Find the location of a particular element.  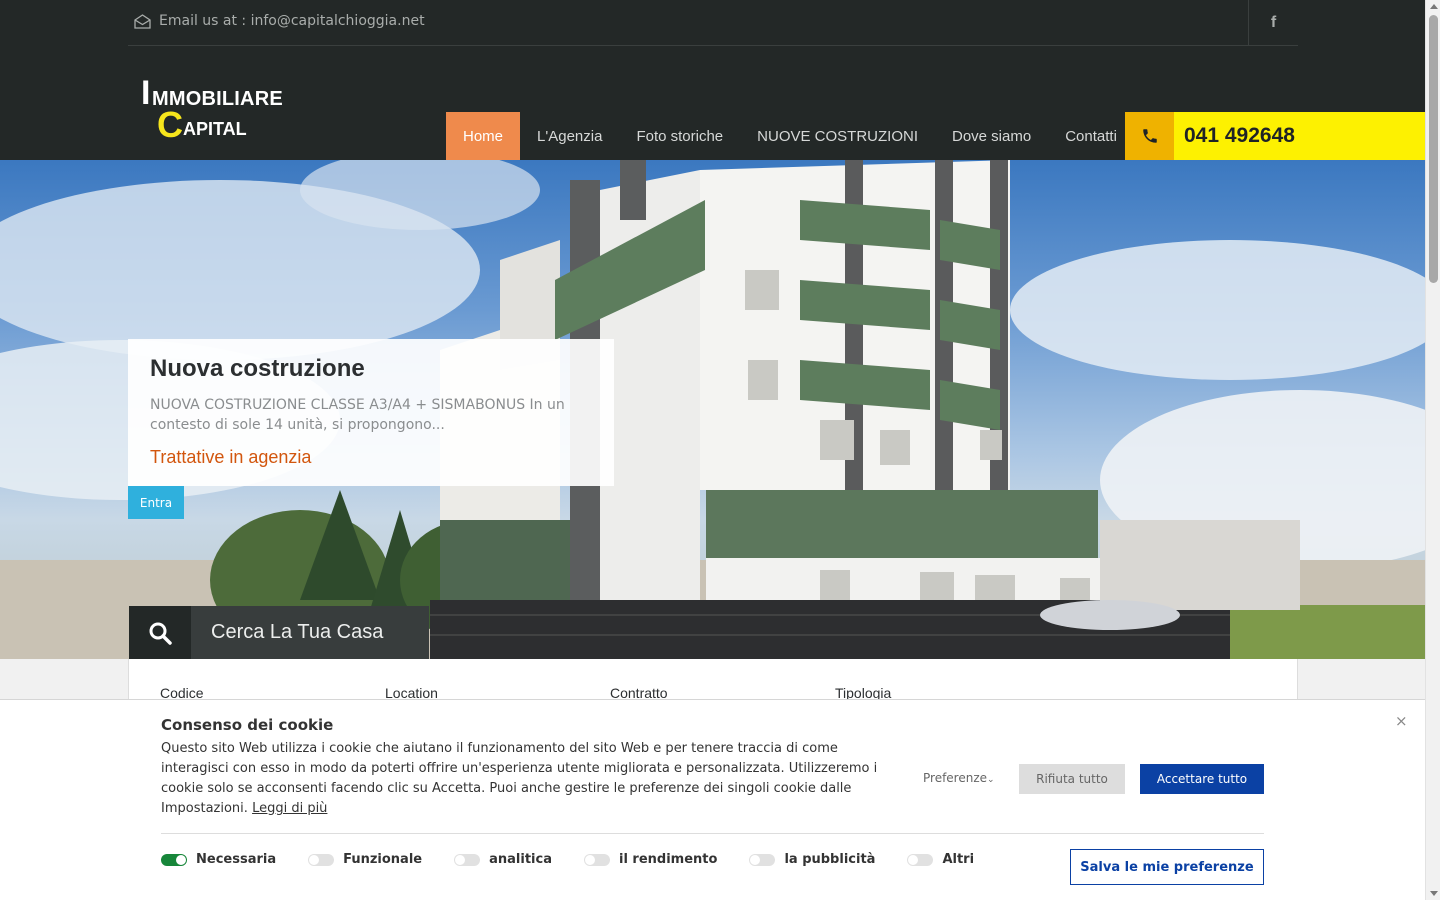

cookie-divider is located at coordinates (712, 833).